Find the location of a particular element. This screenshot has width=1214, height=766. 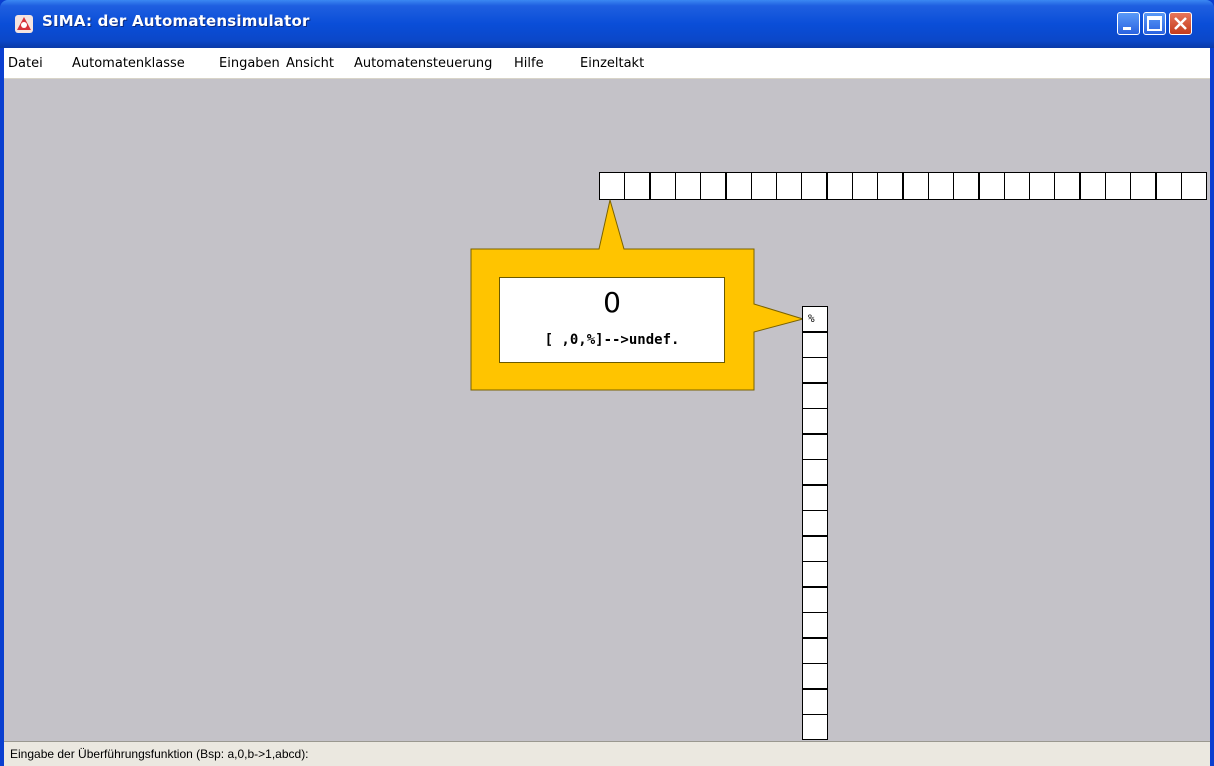

tape-symbol: % is located at coordinates (811, 318).